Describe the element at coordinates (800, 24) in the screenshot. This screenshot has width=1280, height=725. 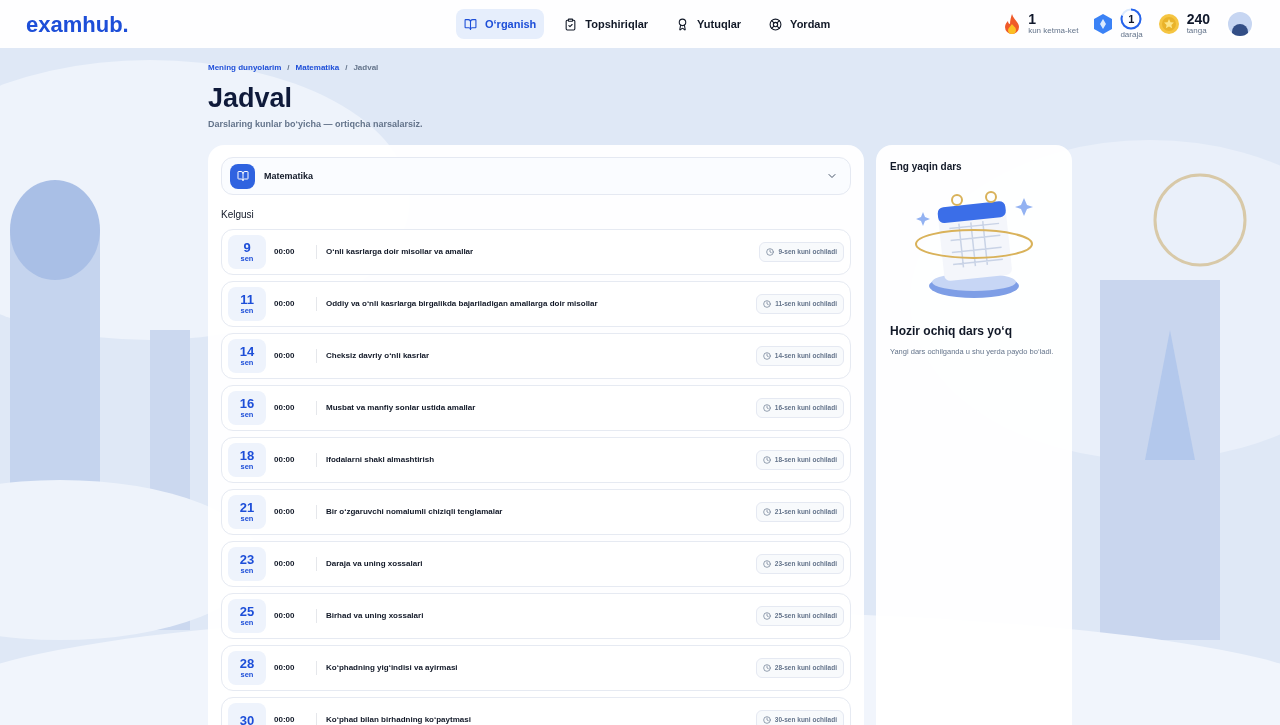
I see `nav-tab: Yordam` at that location.